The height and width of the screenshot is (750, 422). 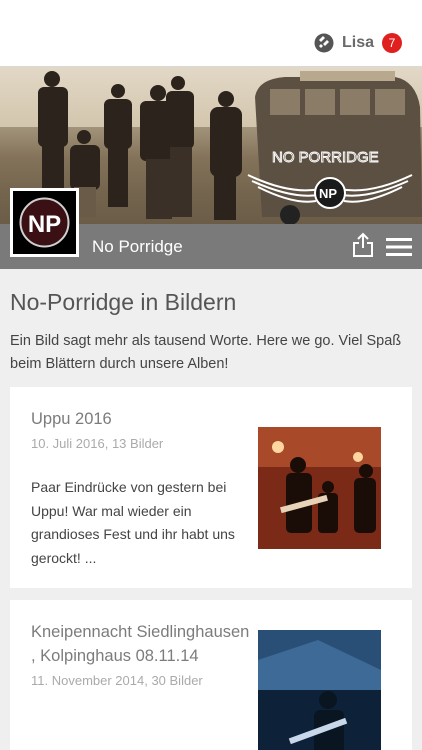 I want to click on notification-badge: 7, so click(x=392, y=43).